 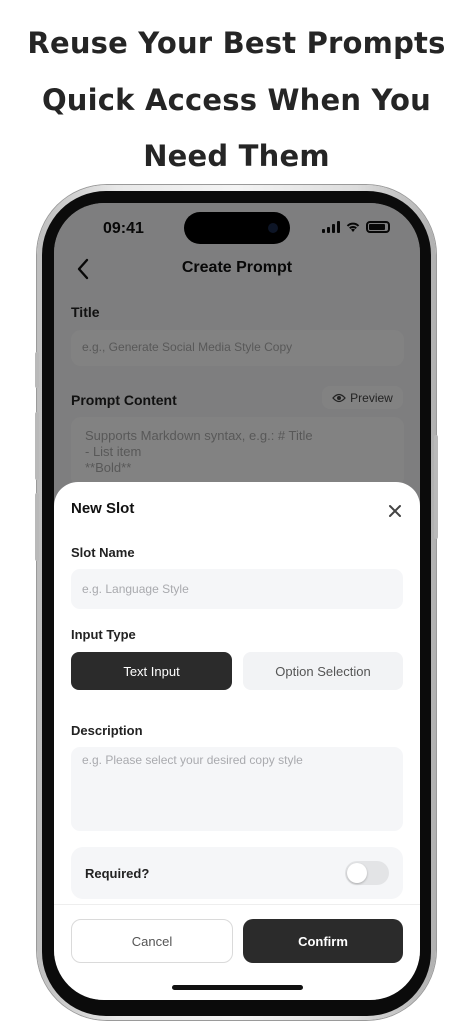 I want to click on page-title: Create Prompt, so click(x=237, y=267).